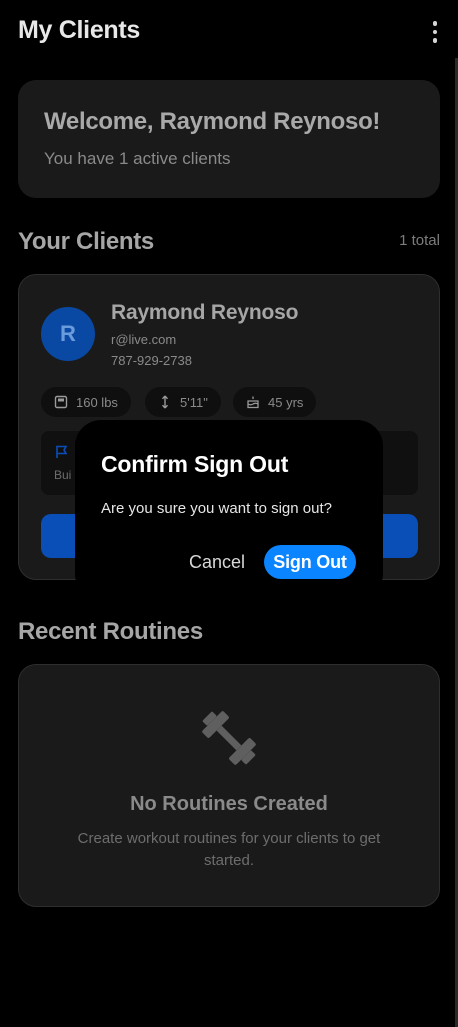  Describe the element at coordinates (229, 31) in the screenshot. I see `app-header: My Clients` at that location.